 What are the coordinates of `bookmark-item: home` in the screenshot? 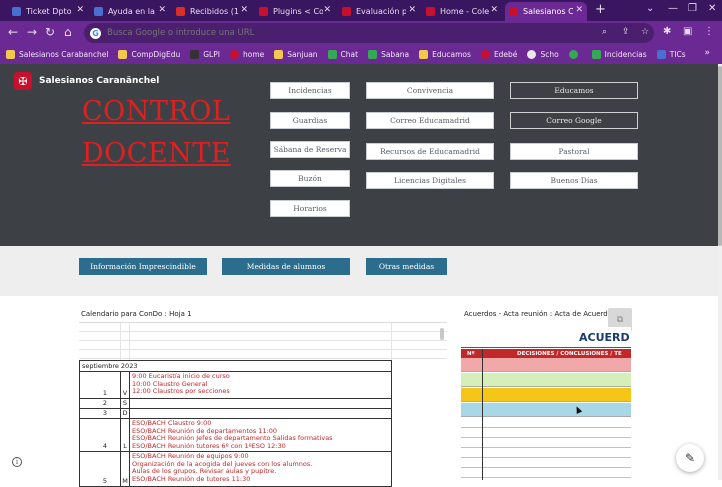 It's located at (246, 54).